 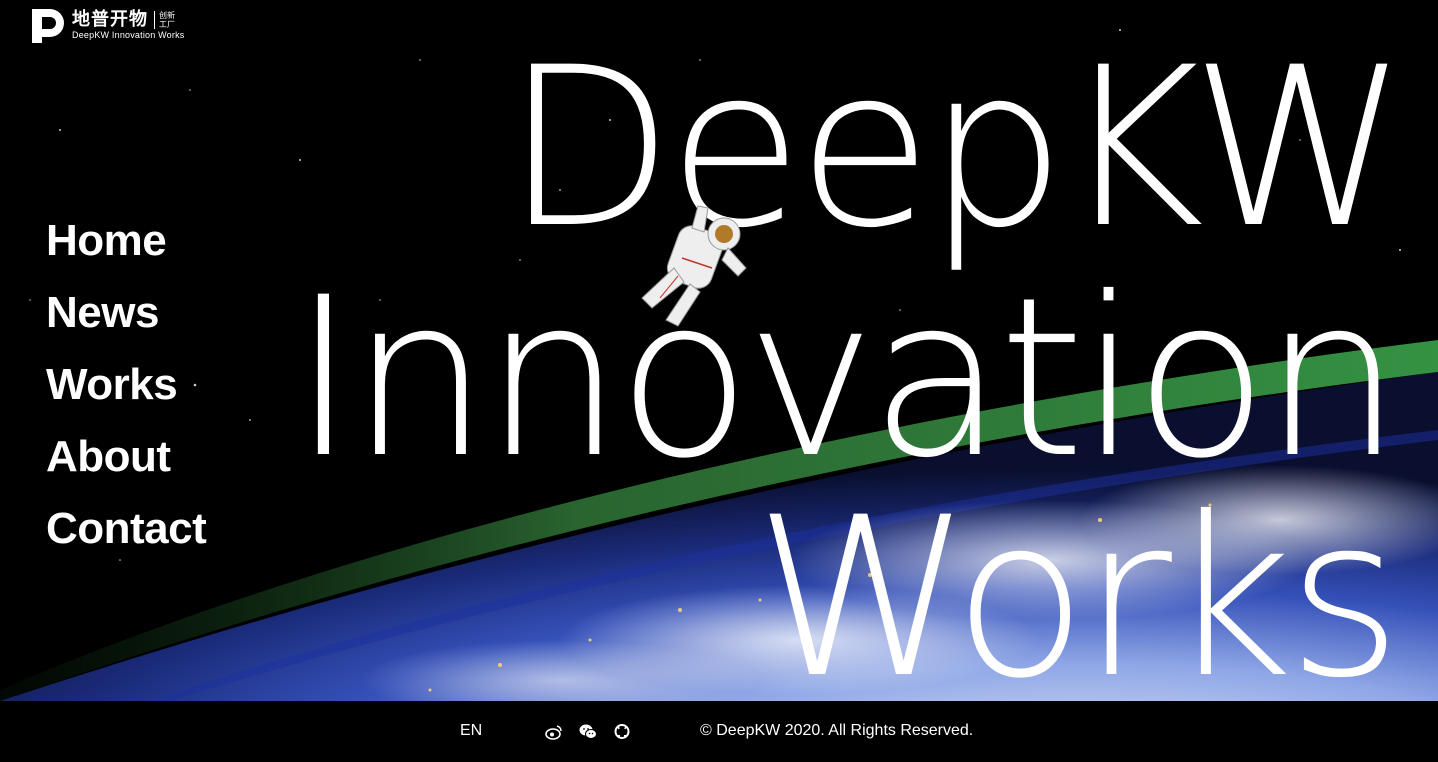 I want to click on nav-item-works: Works, so click(x=126, y=385).